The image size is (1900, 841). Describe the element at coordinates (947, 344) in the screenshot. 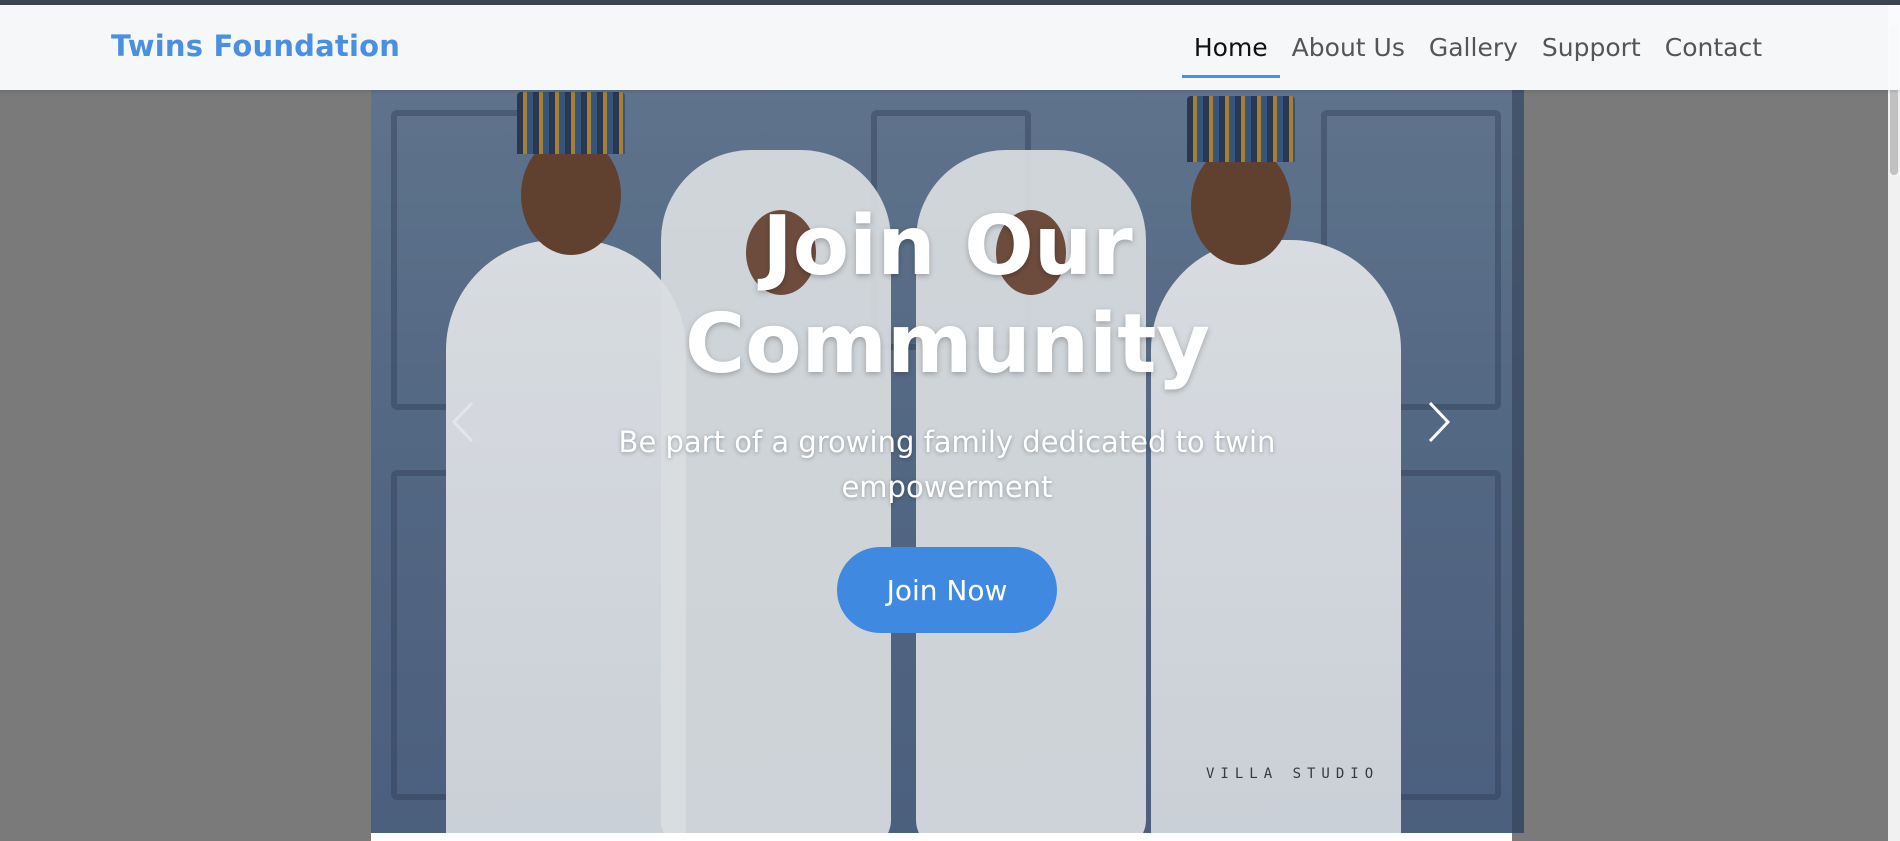

I see `hero-title-line2: Community` at that location.